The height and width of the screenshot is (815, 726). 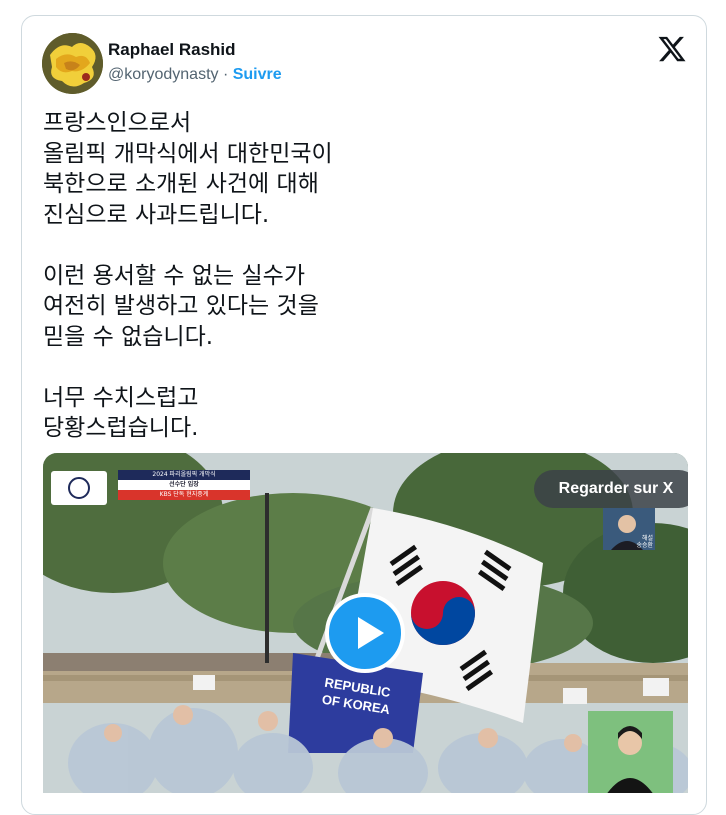 I want to click on broadcast-line-3: KBS 단독 현지중계, so click(x=184, y=495).